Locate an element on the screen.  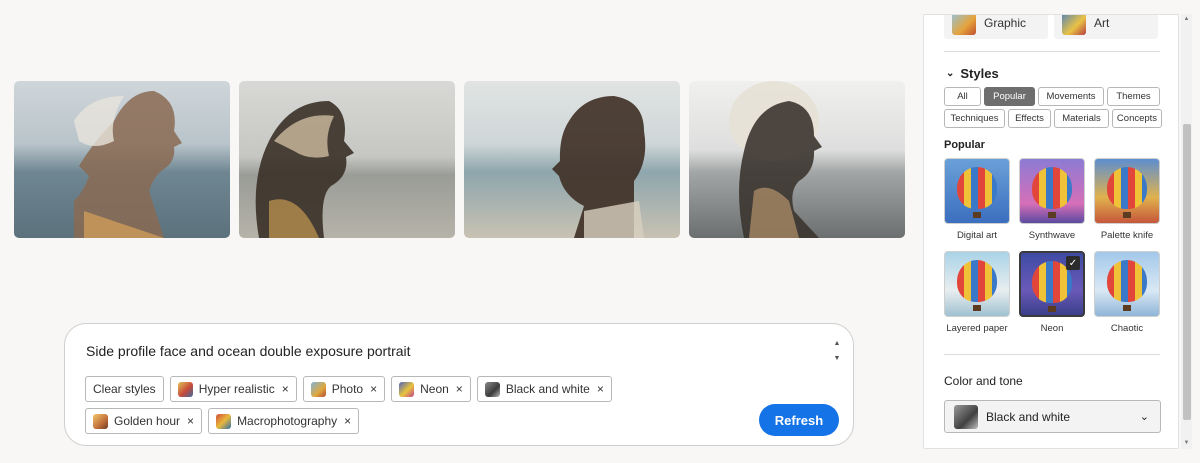
panel-scrollbar: ▲ ▼ is located at coordinates (1186, 231).